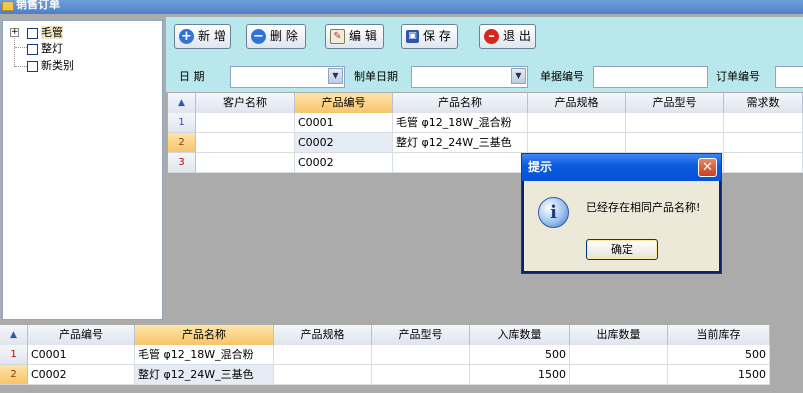 The image size is (803, 393). What do you see at coordinates (8, 6) in the screenshot?
I see `window-icon` at bounding box center [8, 6].